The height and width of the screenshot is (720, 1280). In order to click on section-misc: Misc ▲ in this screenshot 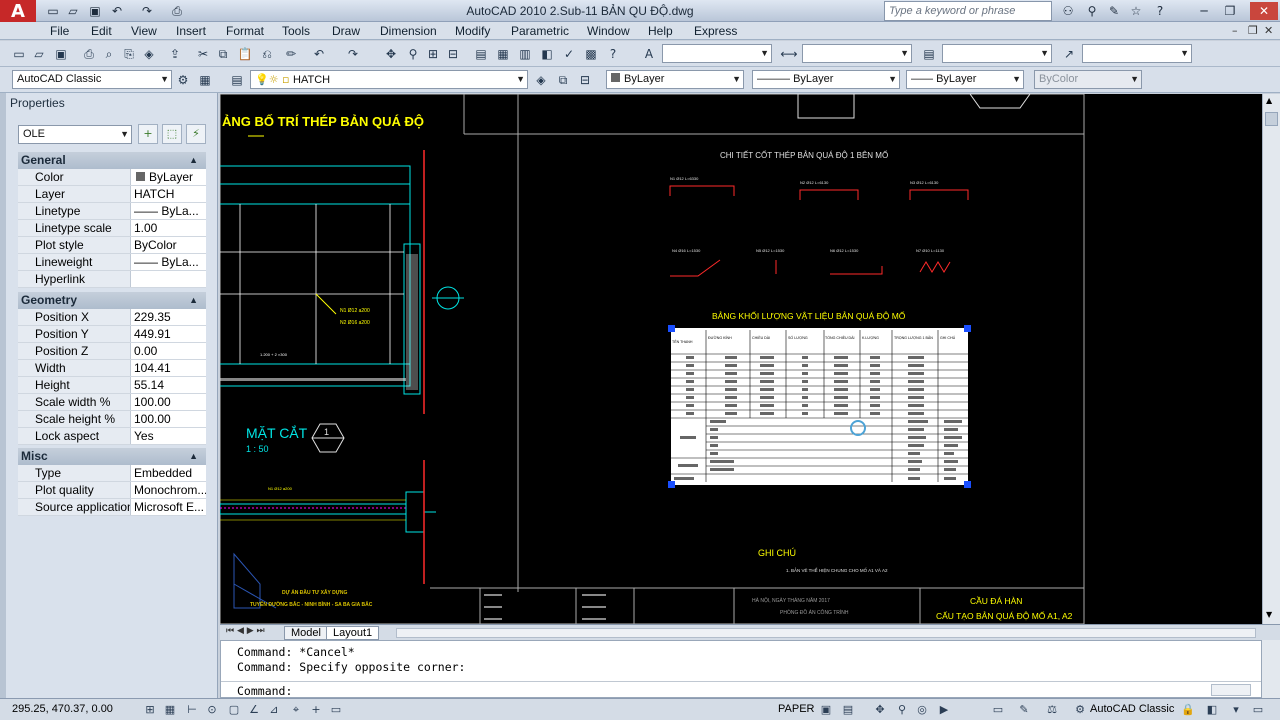, I will do `click(112, 456)`.